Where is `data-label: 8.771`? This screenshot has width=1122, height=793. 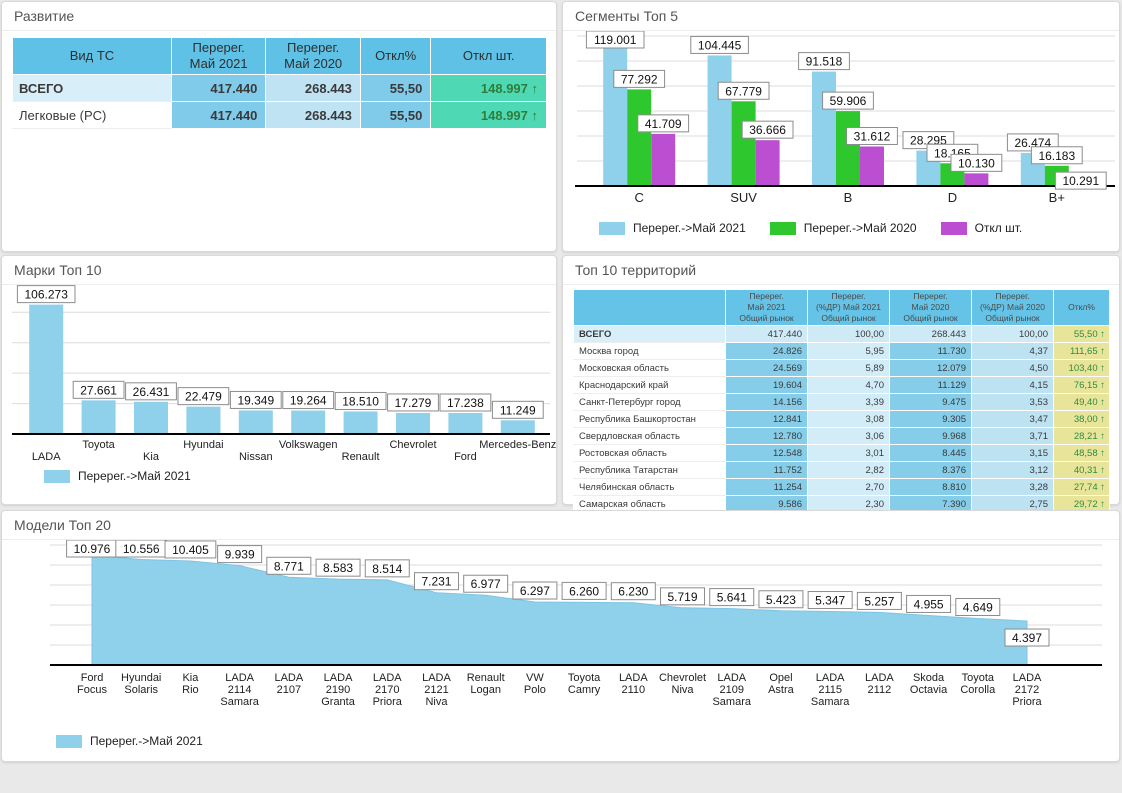
data-label: 8.771 is located at coordinates (289, 566).